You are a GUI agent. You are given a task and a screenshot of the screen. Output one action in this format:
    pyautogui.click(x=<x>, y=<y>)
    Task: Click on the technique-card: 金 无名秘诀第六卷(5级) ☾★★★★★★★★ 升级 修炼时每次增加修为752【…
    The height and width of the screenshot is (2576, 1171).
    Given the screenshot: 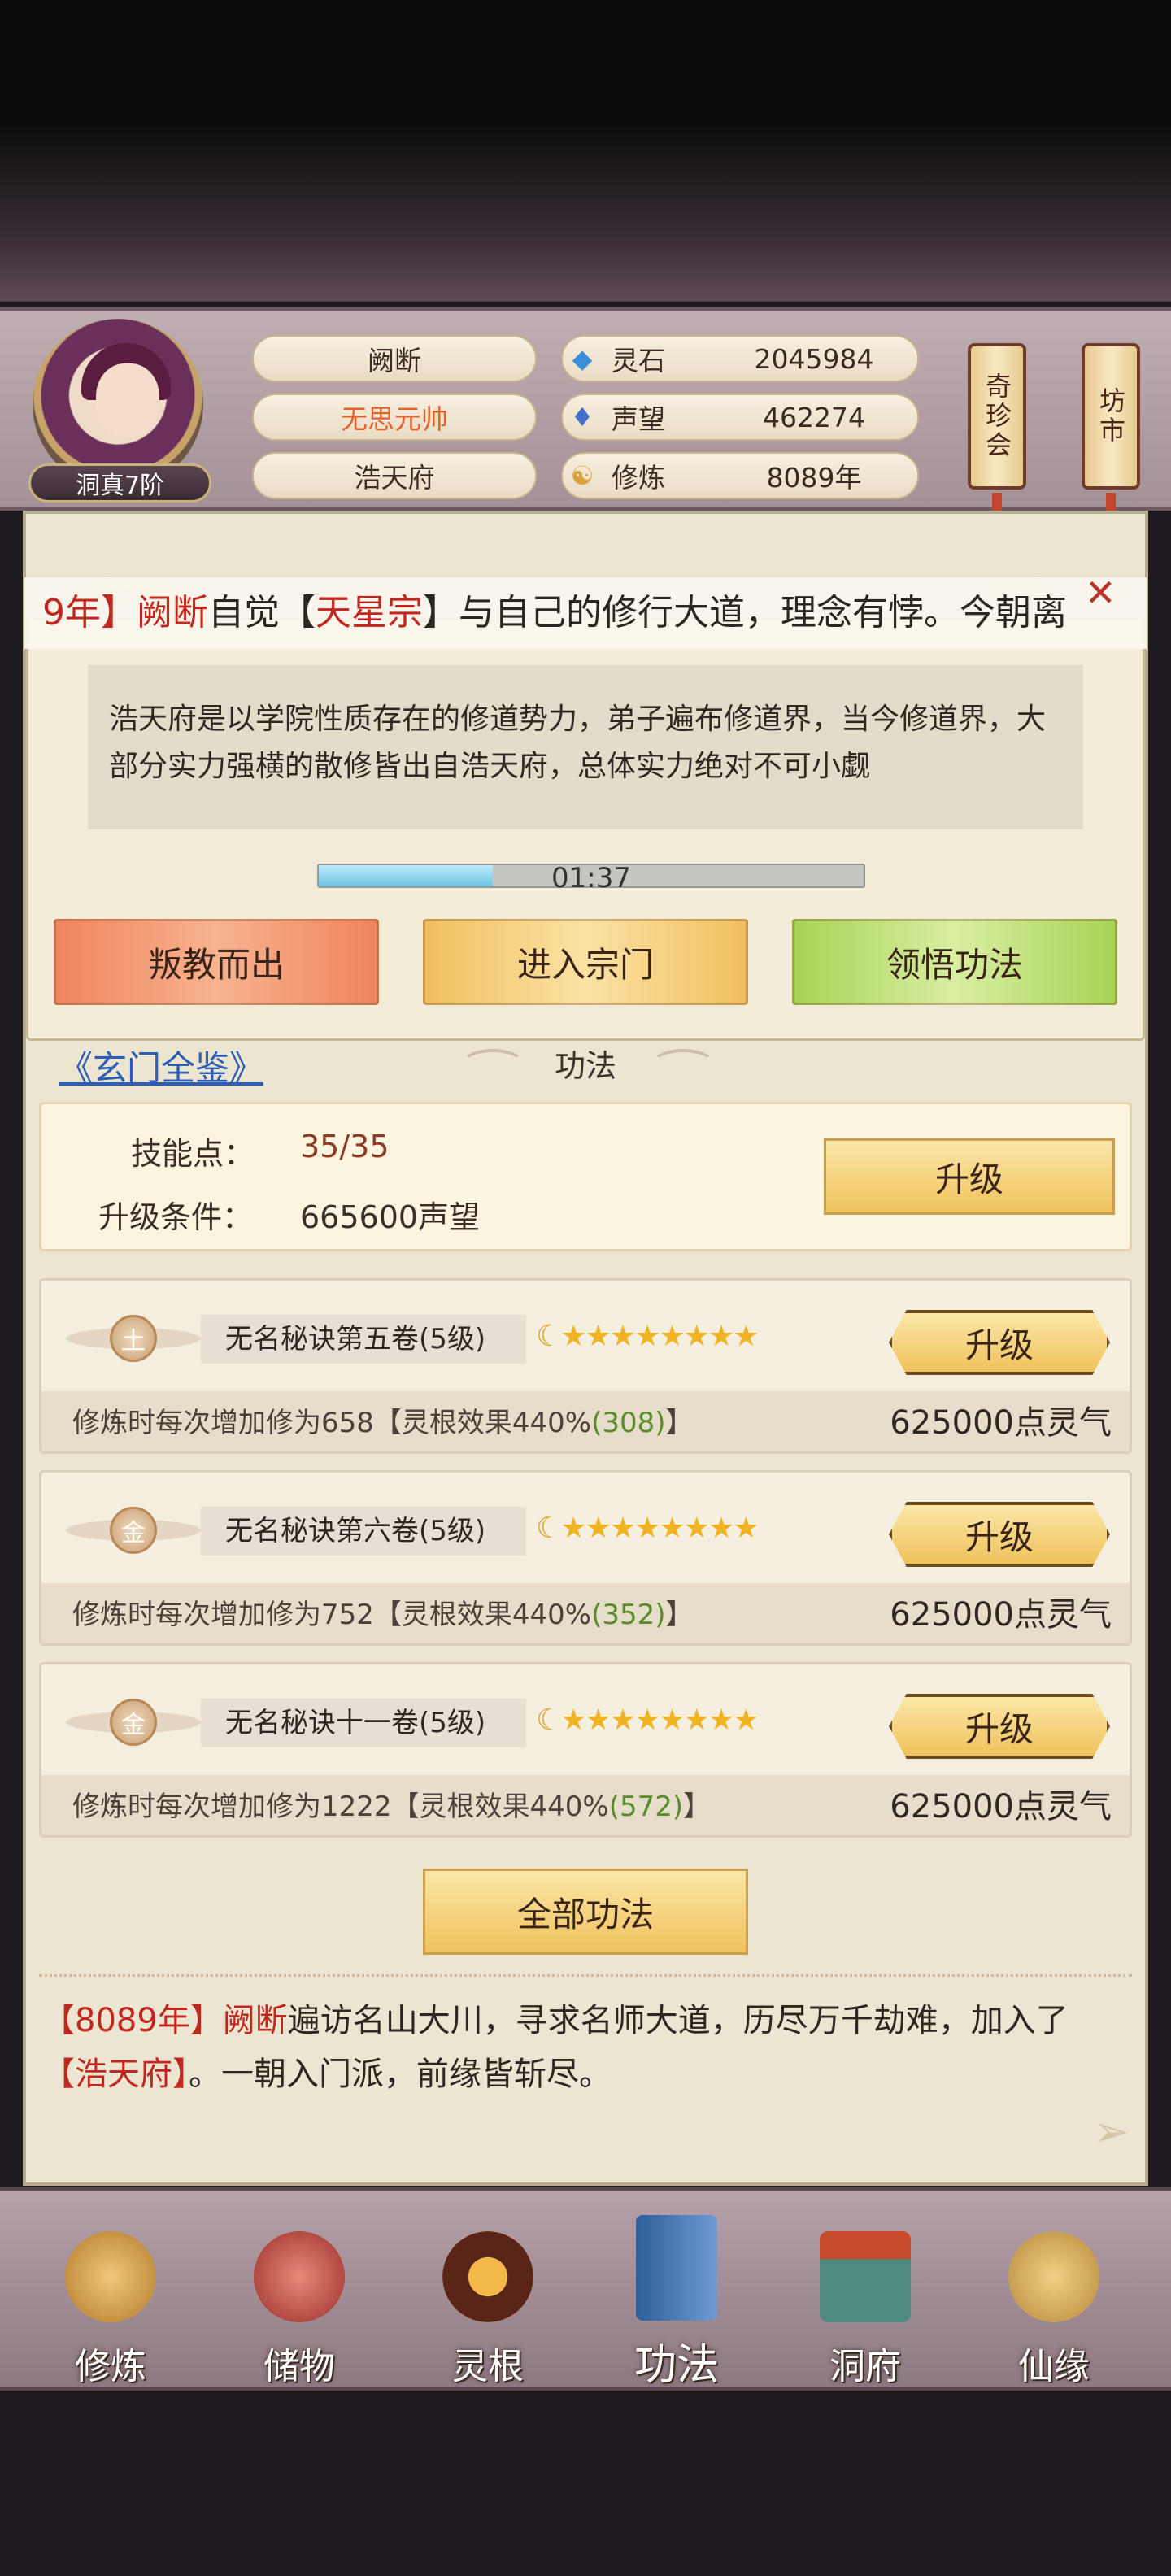 What is the action you would take?
    pyautogui.click(x=585, y=1558)
    